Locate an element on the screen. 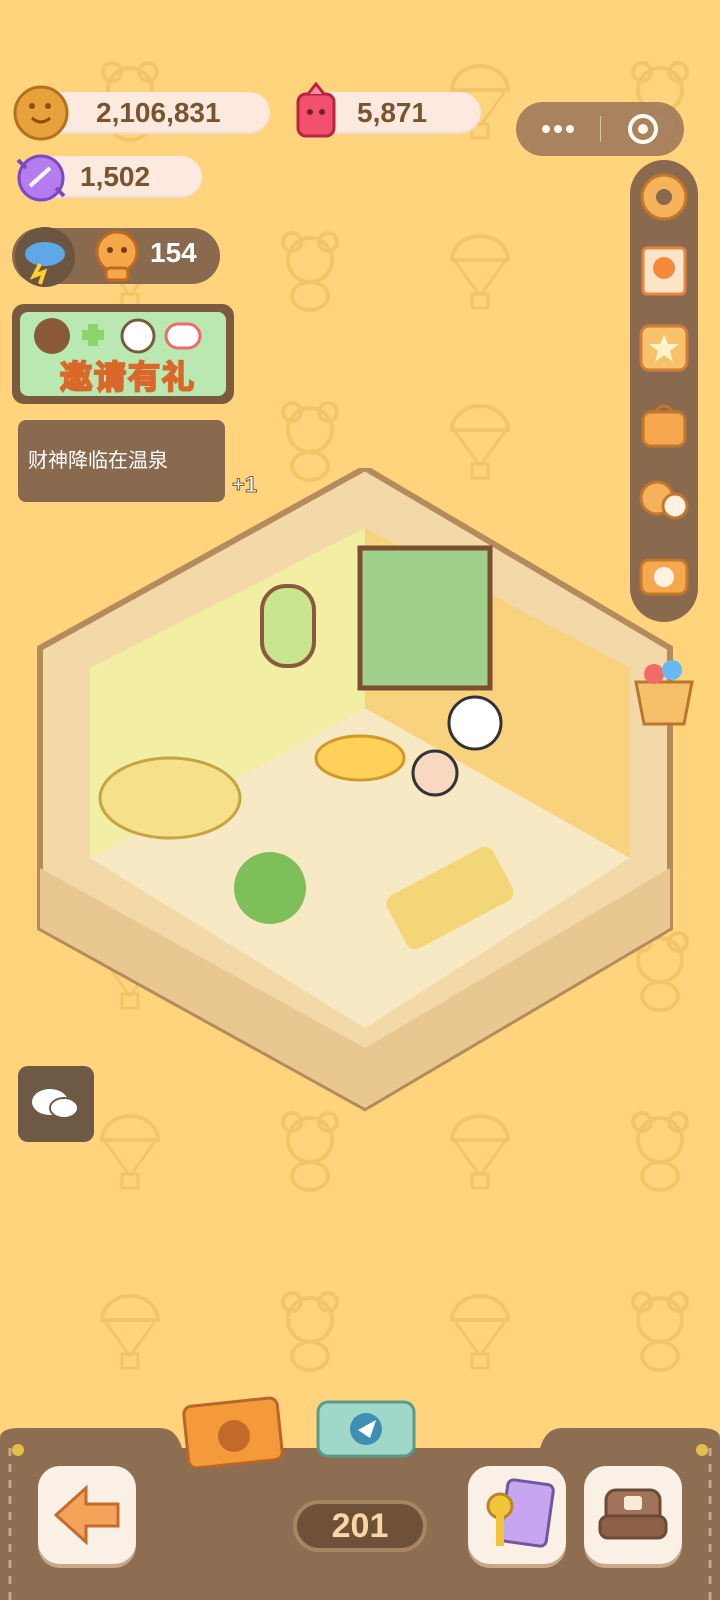 Image resolution: width=720 pixels, height=1600 pixels. room-window is located at coordinates (288, 626).